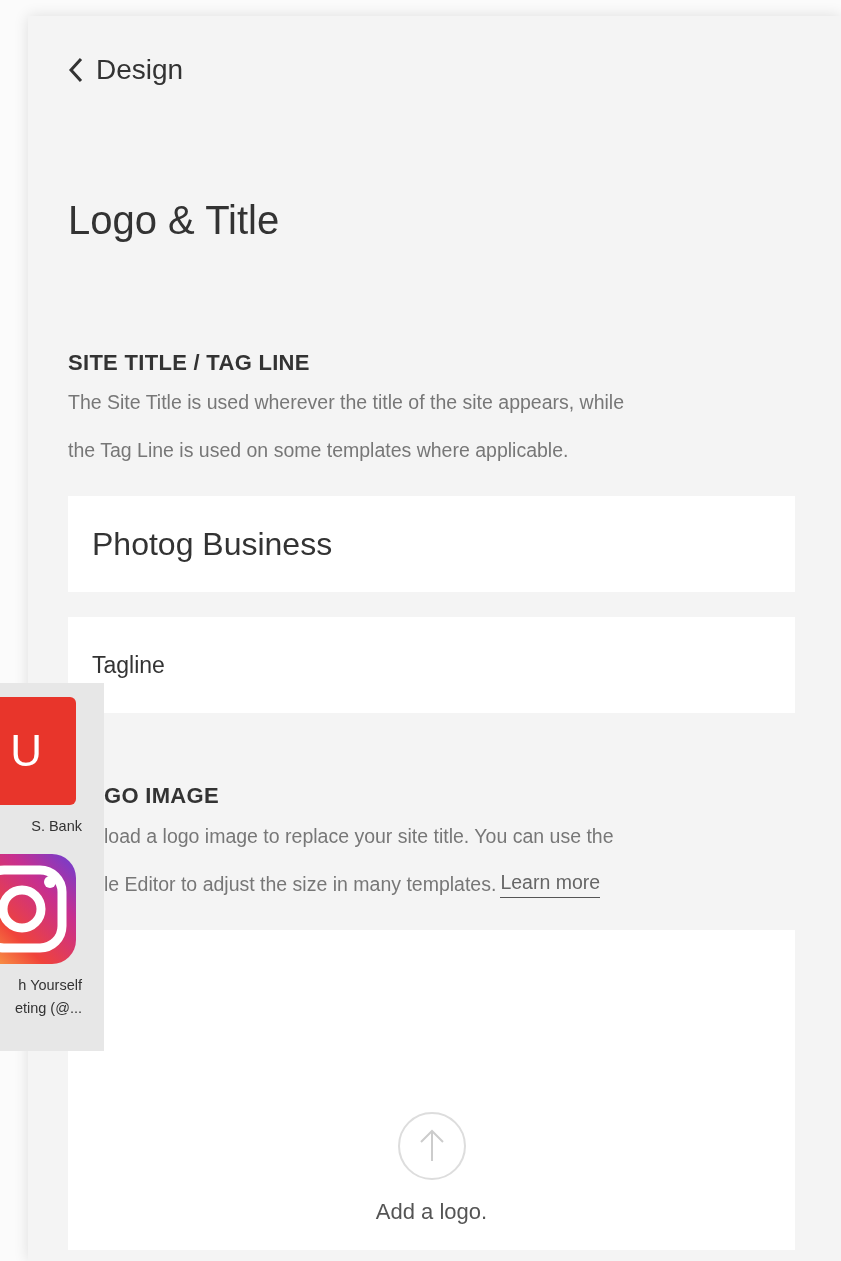 This screenshot has height=1261, width=841. What do you see at coordinates (347, 403) in the screenshot?
I see `description-text: The Site Title is used wherever the title of the site appears, while` at bounding box center [347, 403].